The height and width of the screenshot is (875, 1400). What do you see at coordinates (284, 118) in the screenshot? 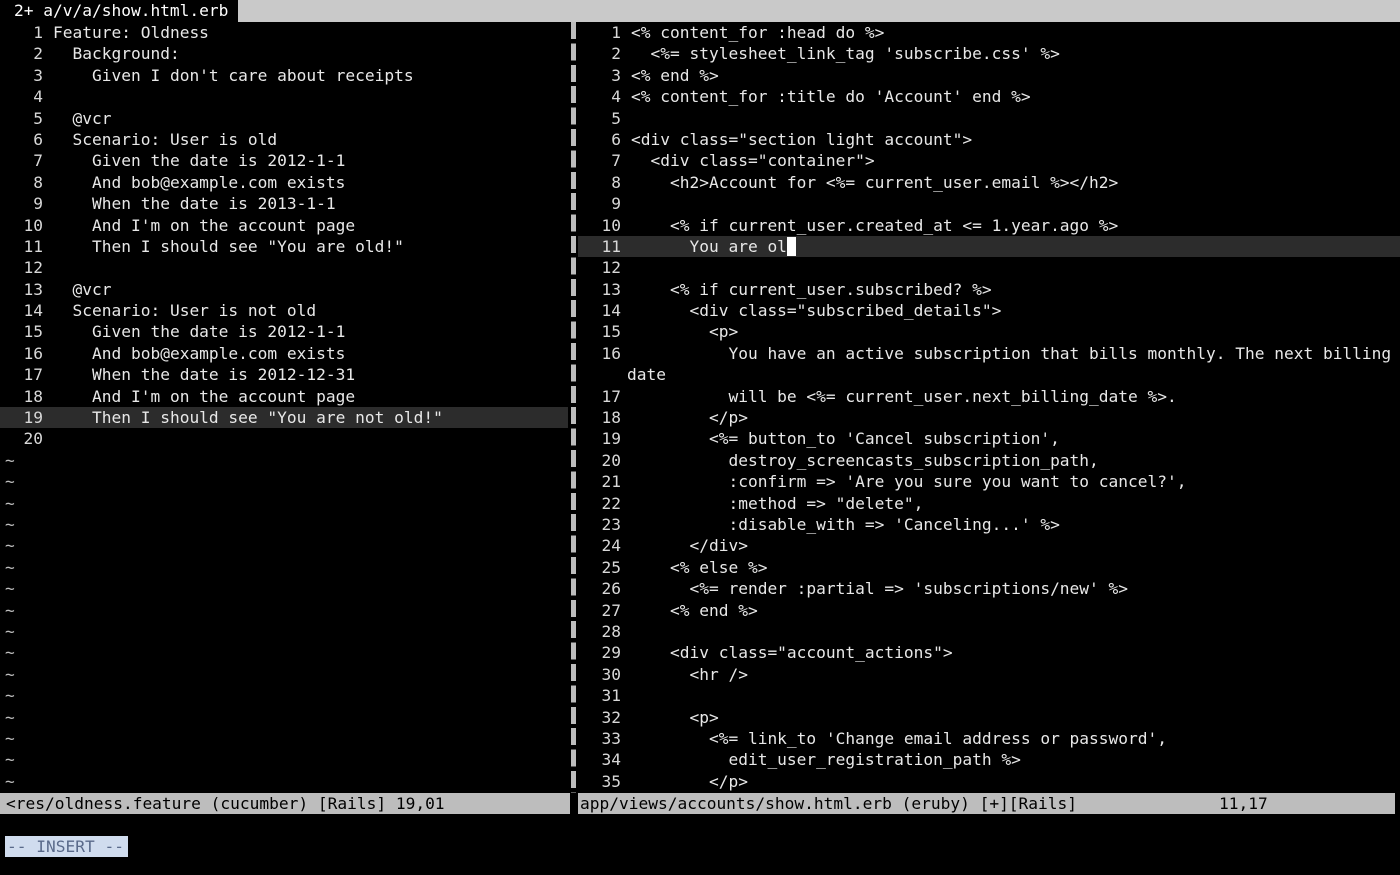
I see `code-line: 5 @vcr` at bounding box center [284, 118].